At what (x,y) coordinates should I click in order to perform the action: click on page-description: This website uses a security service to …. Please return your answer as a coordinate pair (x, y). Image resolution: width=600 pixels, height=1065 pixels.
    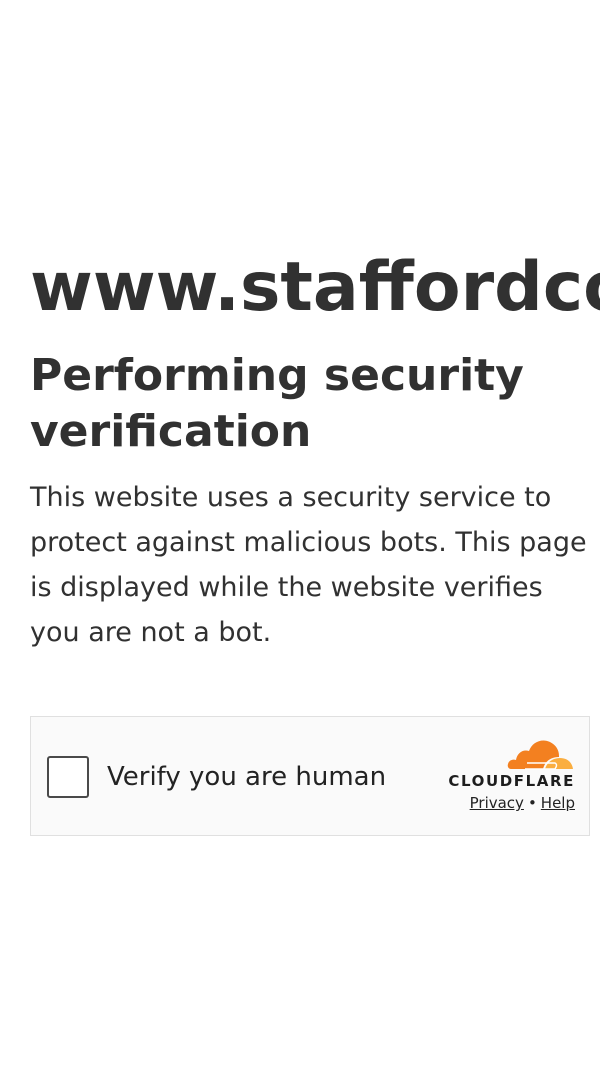
    Looking at the image, I should click on (308, 565).